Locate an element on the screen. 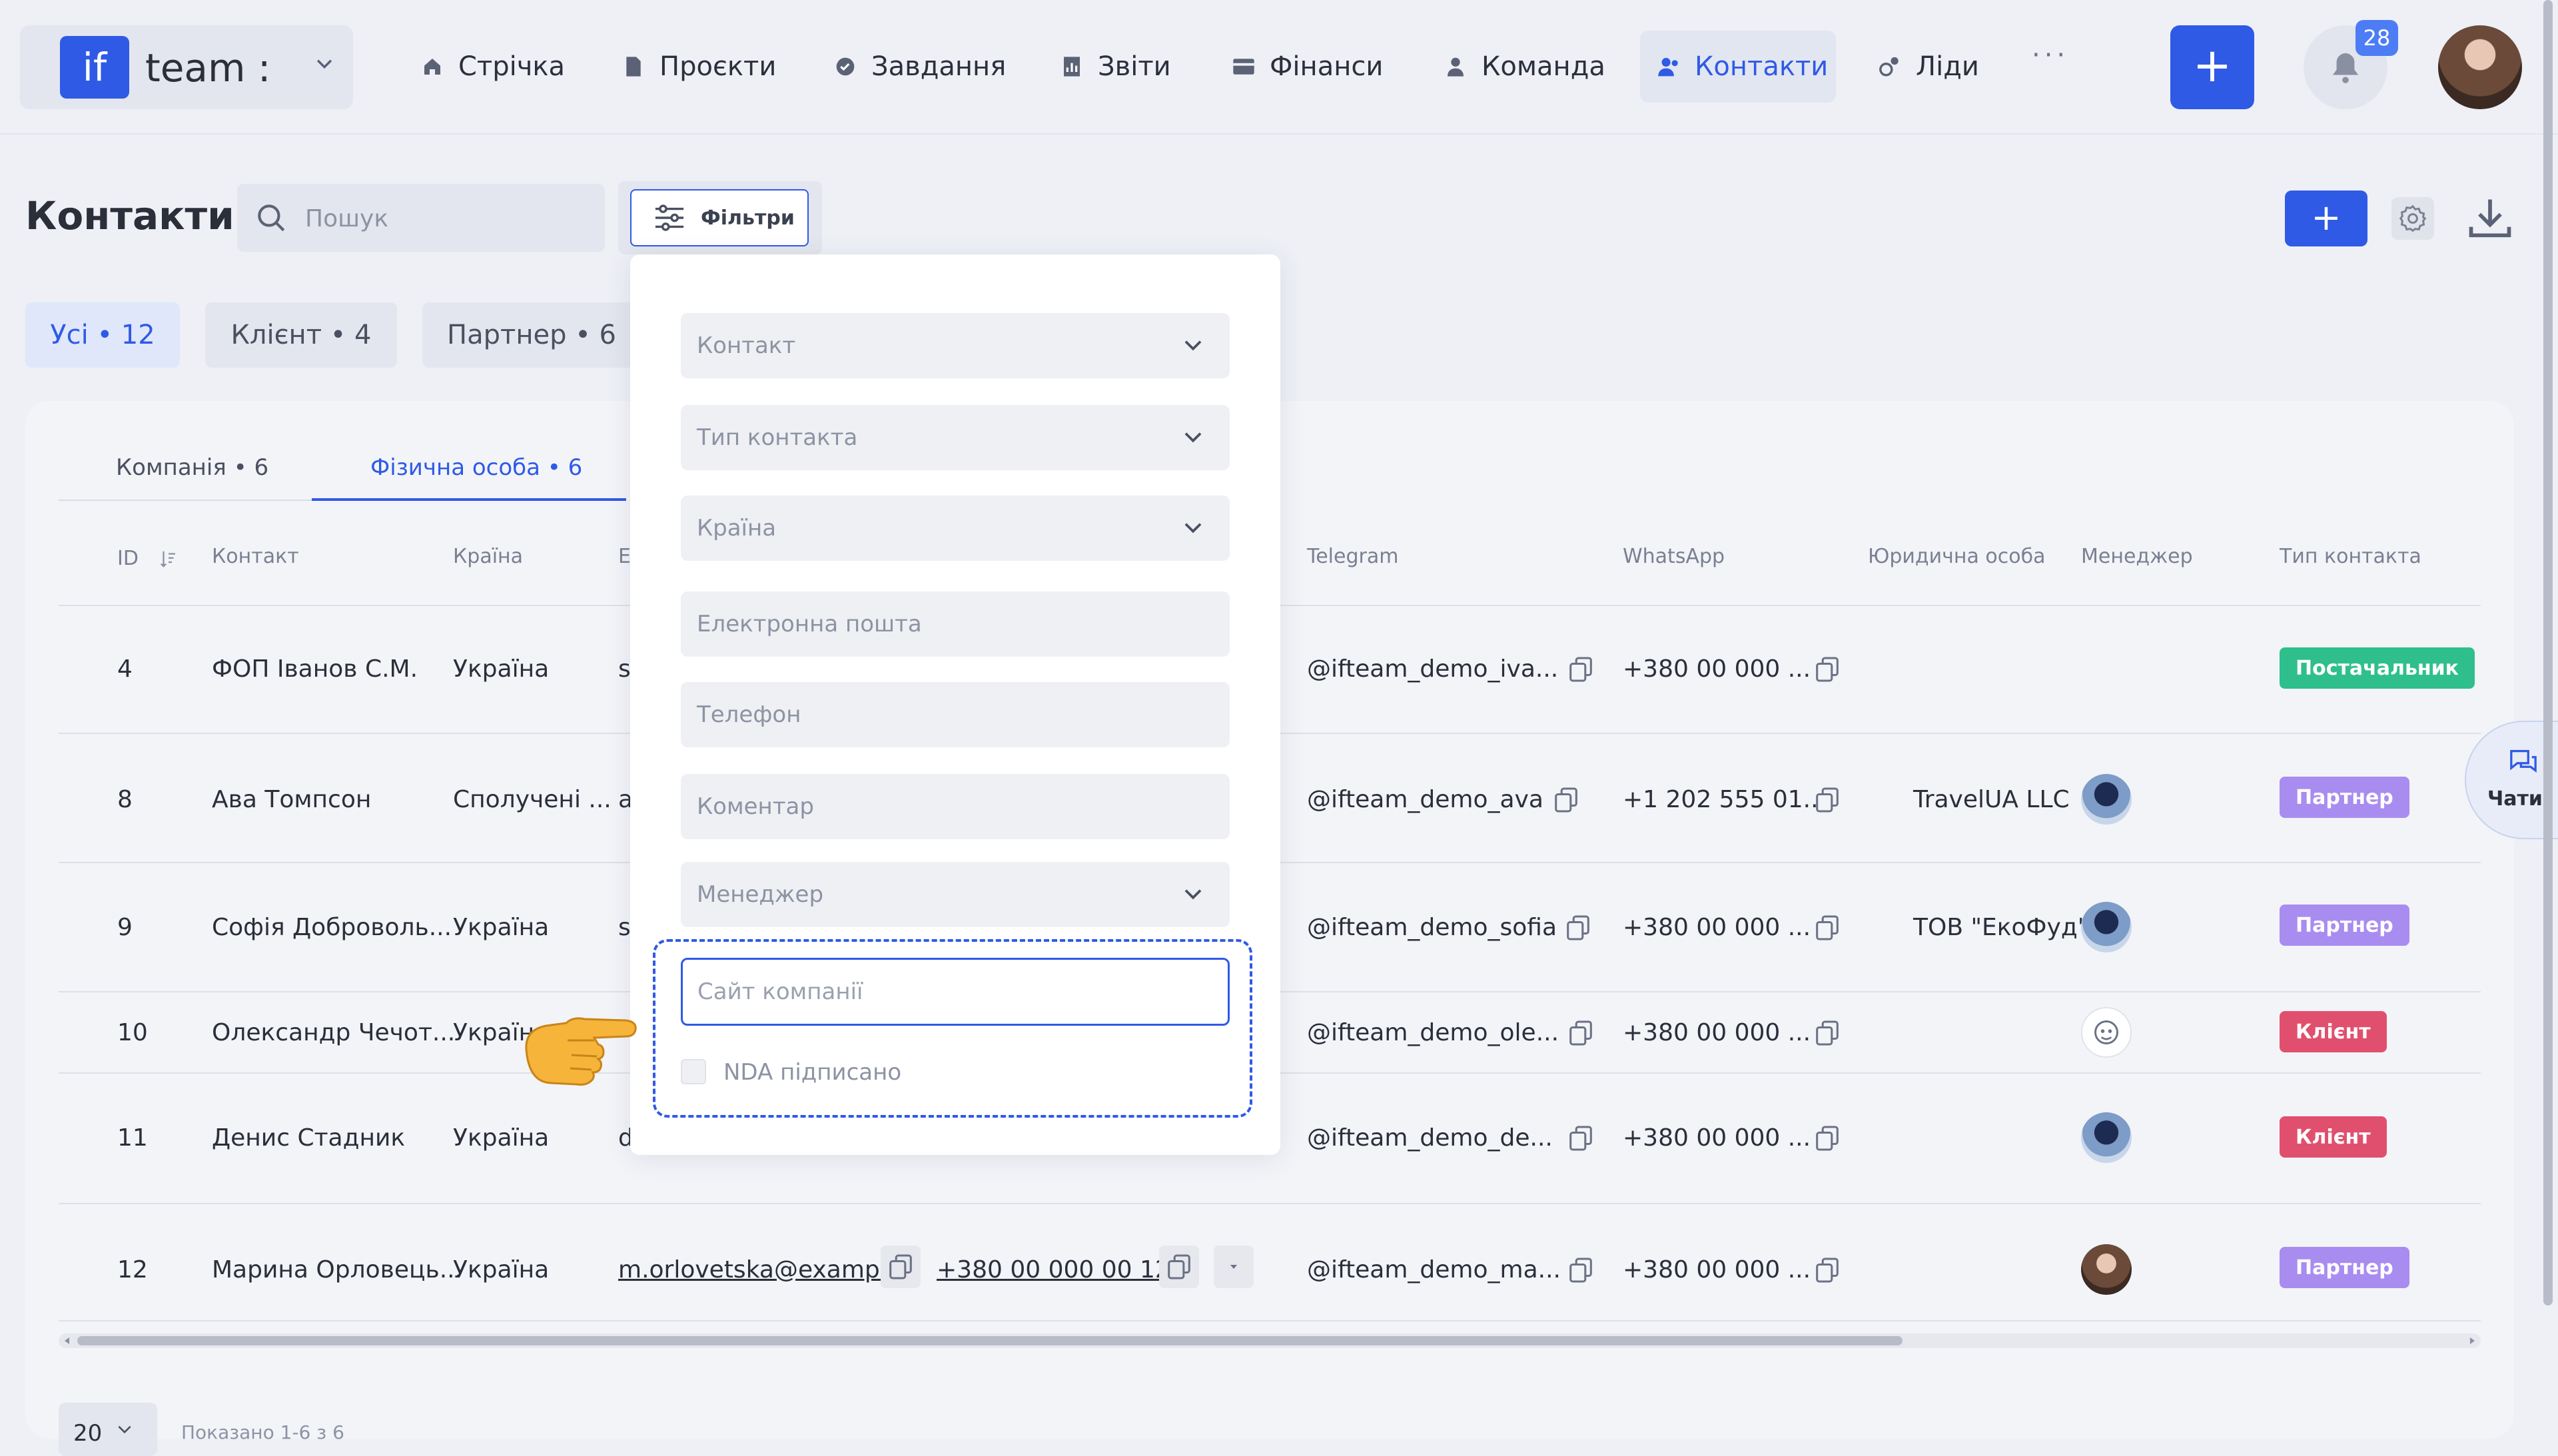 This screenshot has width=2558, height=1456. settings-button is located at coordinates (2412, 218).